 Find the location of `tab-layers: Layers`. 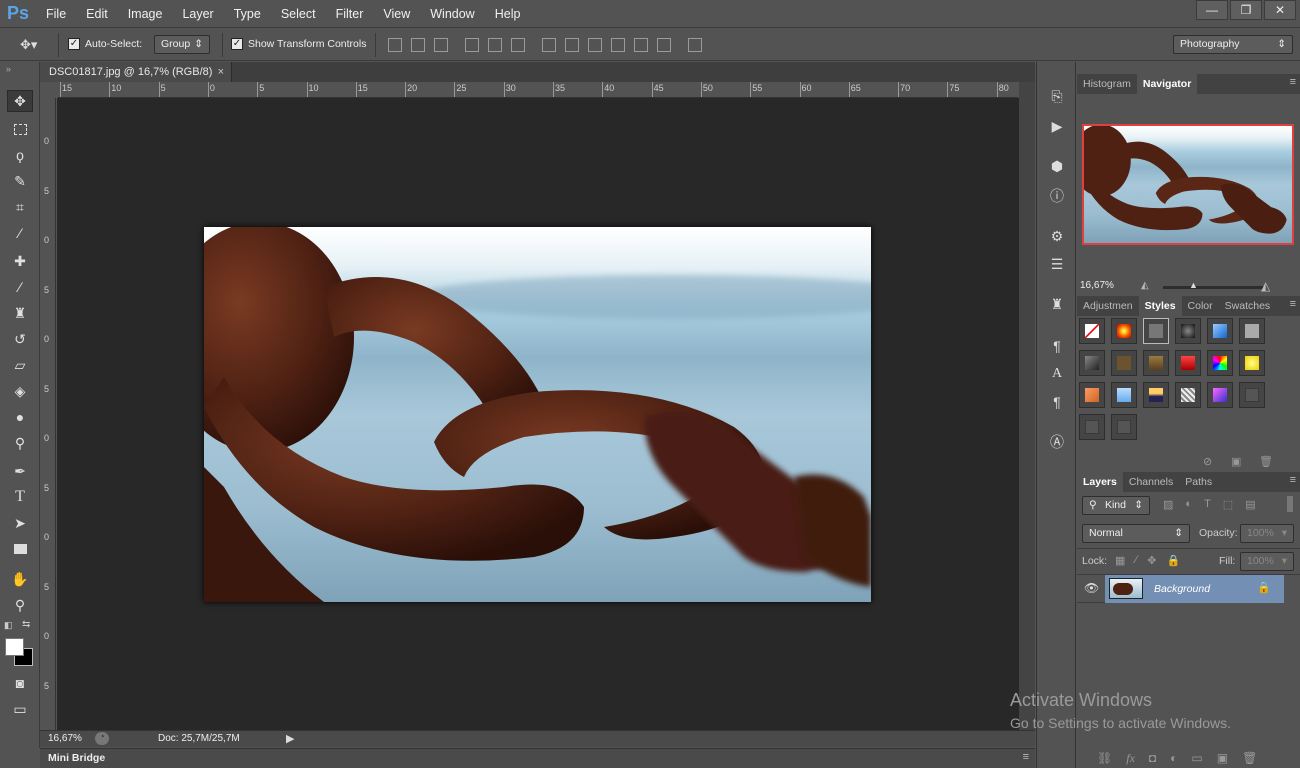

tab-layers: Layers is located at coordinates (1100, 482).